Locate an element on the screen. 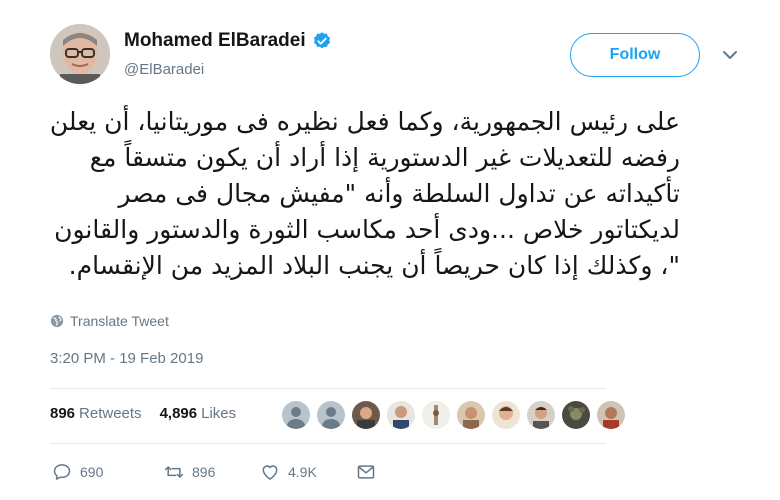 The height and width of the screenshot is (500, 780). avatar is located at coordinates (80, 54).